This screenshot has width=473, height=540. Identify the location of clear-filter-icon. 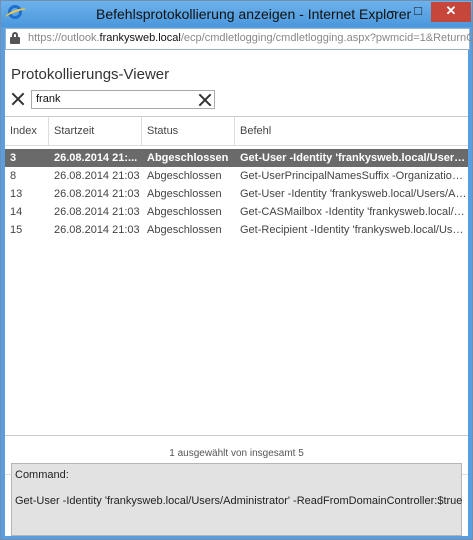
(17, 98).